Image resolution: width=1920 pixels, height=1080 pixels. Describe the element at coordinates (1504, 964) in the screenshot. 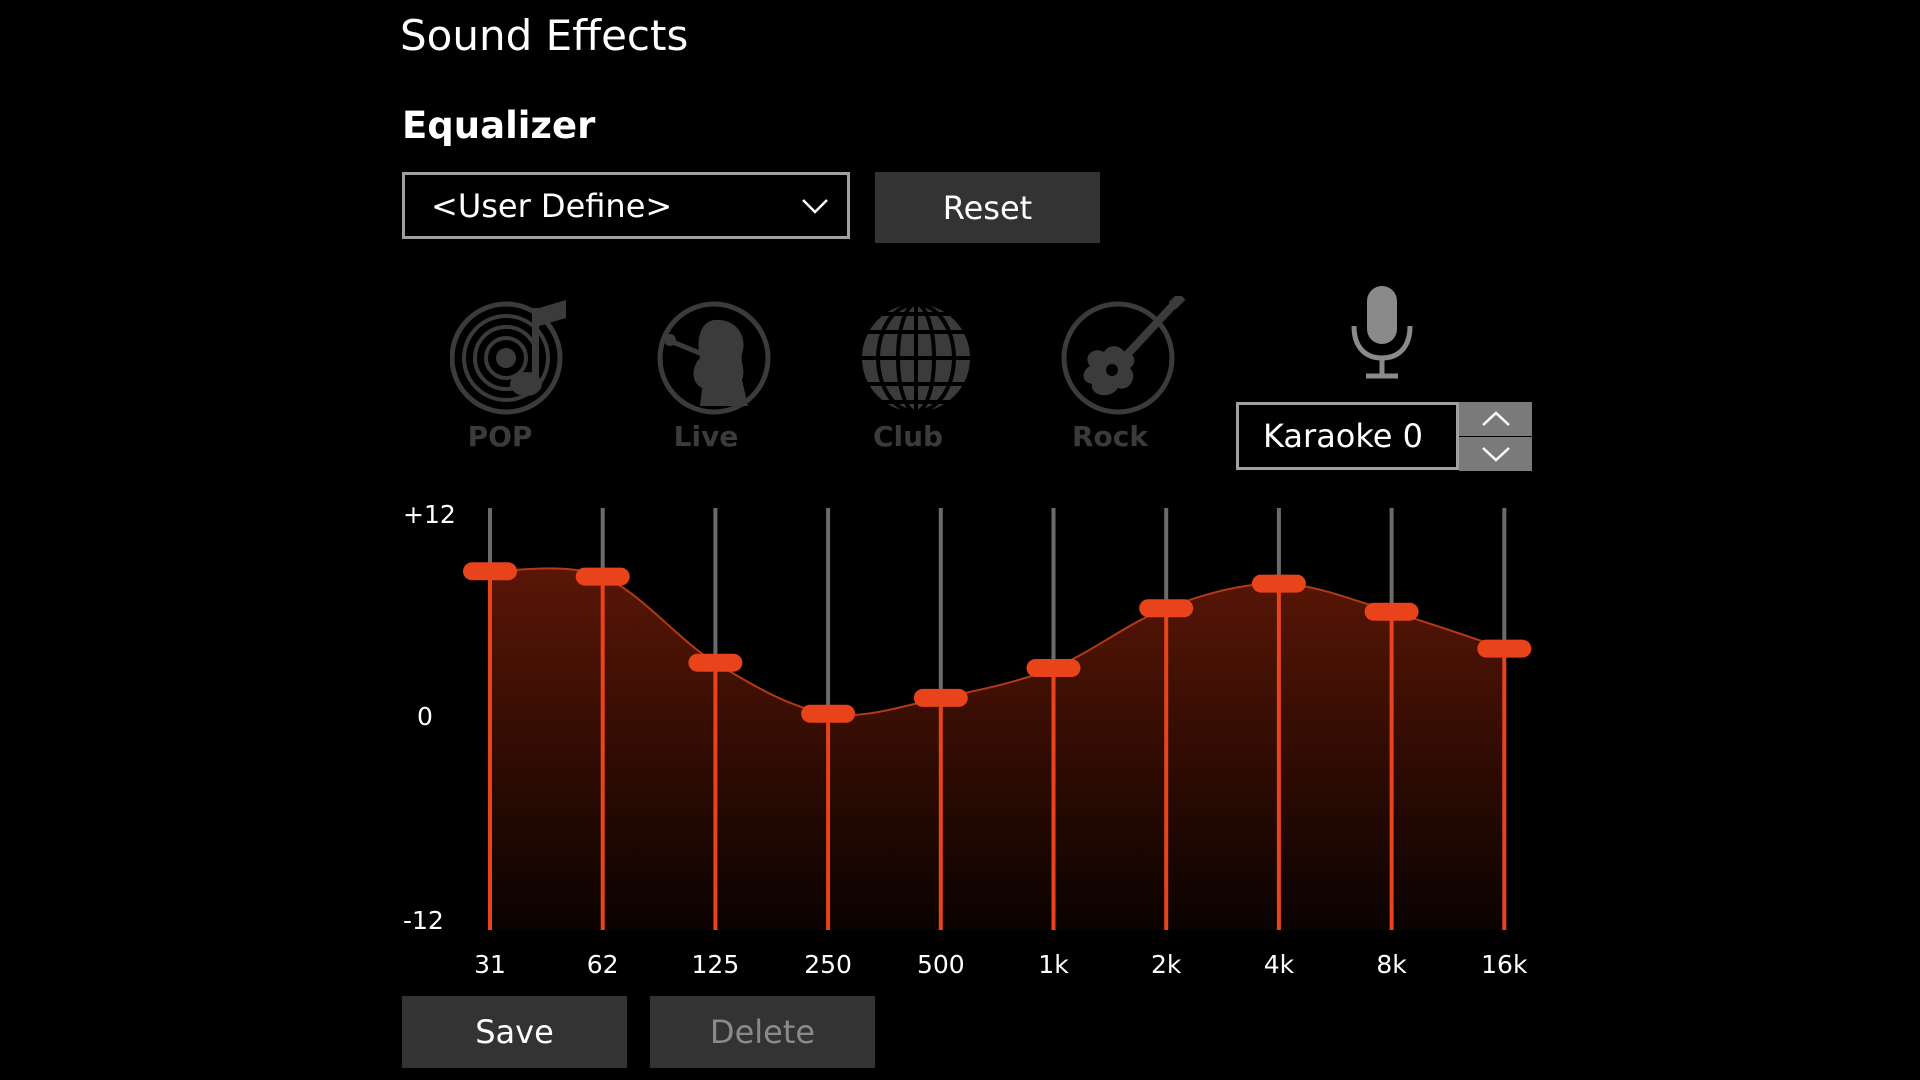

I see `eq-band-label-16k: 16k` at that location.